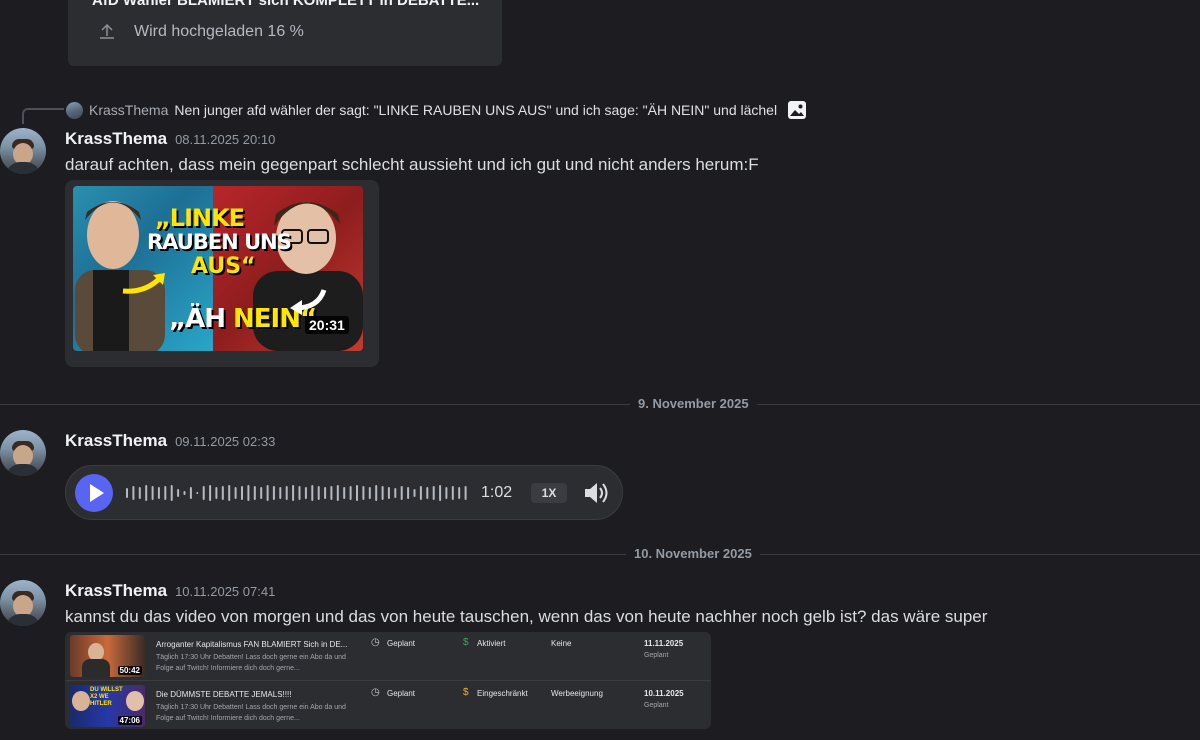 This screenshot has height=740, width=1200. I want to click on volume-icon, so click(596, 493).